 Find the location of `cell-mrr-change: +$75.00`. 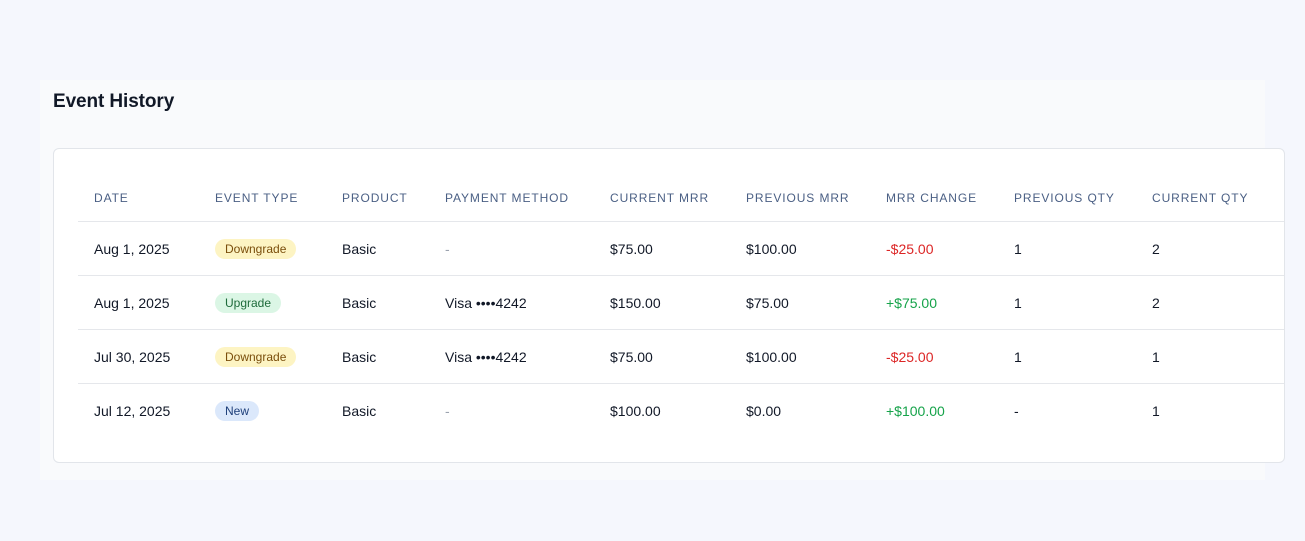

cell-mrr-change: +$75.00 is located at coordinates (934, 302).